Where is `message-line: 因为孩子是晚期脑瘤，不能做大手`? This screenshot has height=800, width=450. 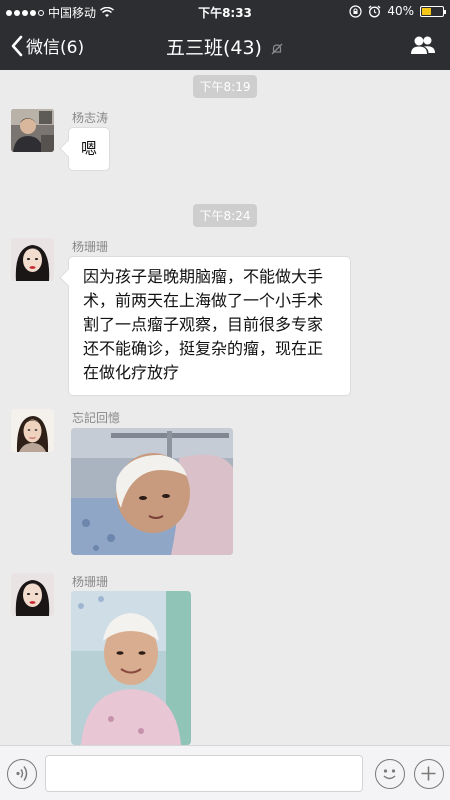
message-line: 因为孩子是晚期脑瘤，不能做大手 is located at coordinates (203, 276).